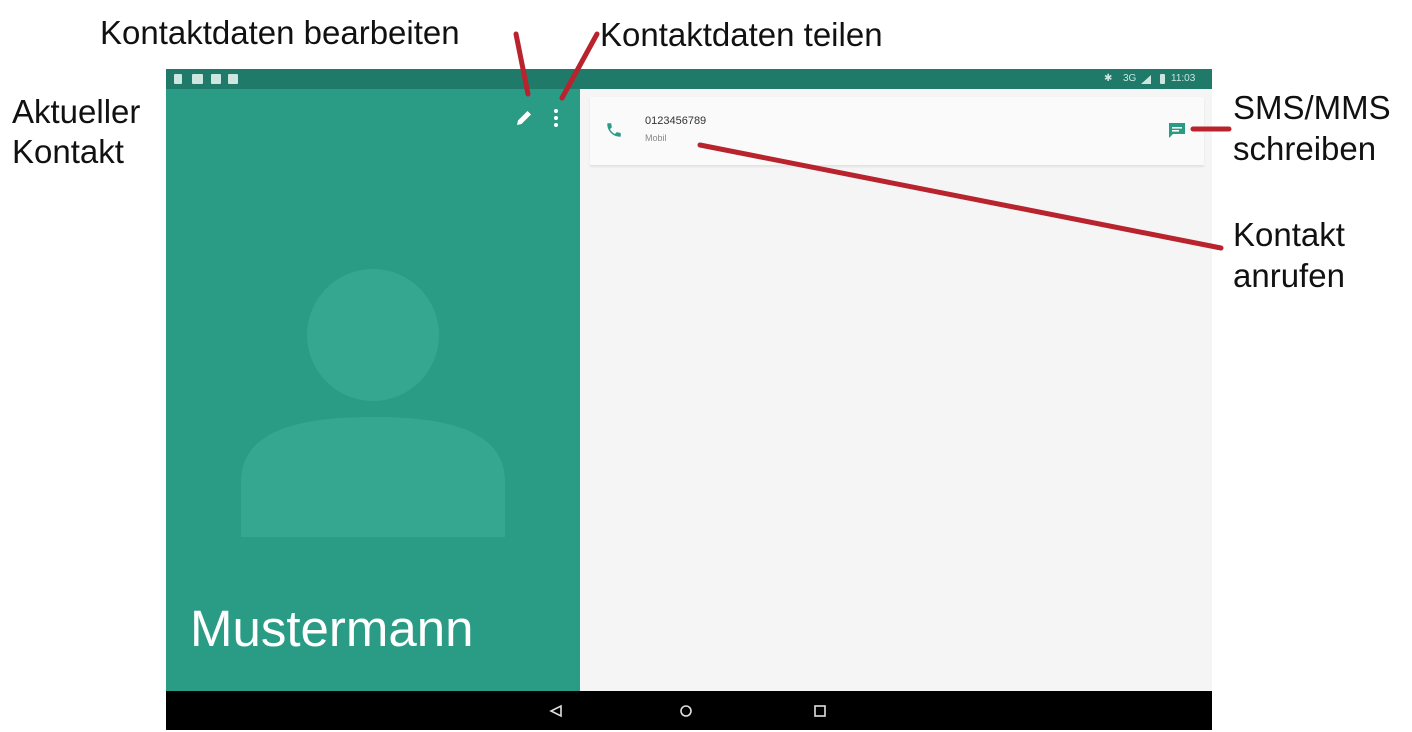 The image size is (1412, 732). I want to click on edit-callout-line, so click(522, 64).